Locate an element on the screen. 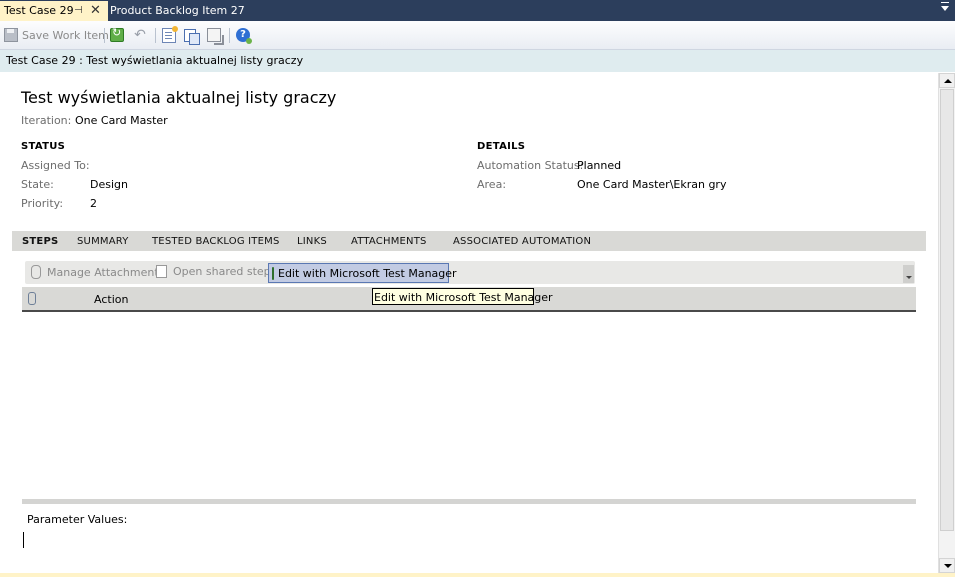  tab-steps: STEPS is located at coordinates (40, 241).